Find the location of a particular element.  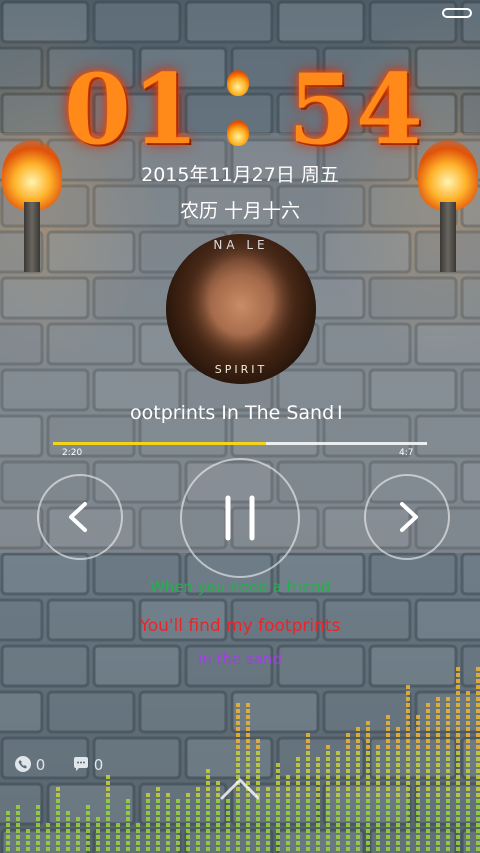

clock-minute-ones: 4 is located at coordinates (389, 109).